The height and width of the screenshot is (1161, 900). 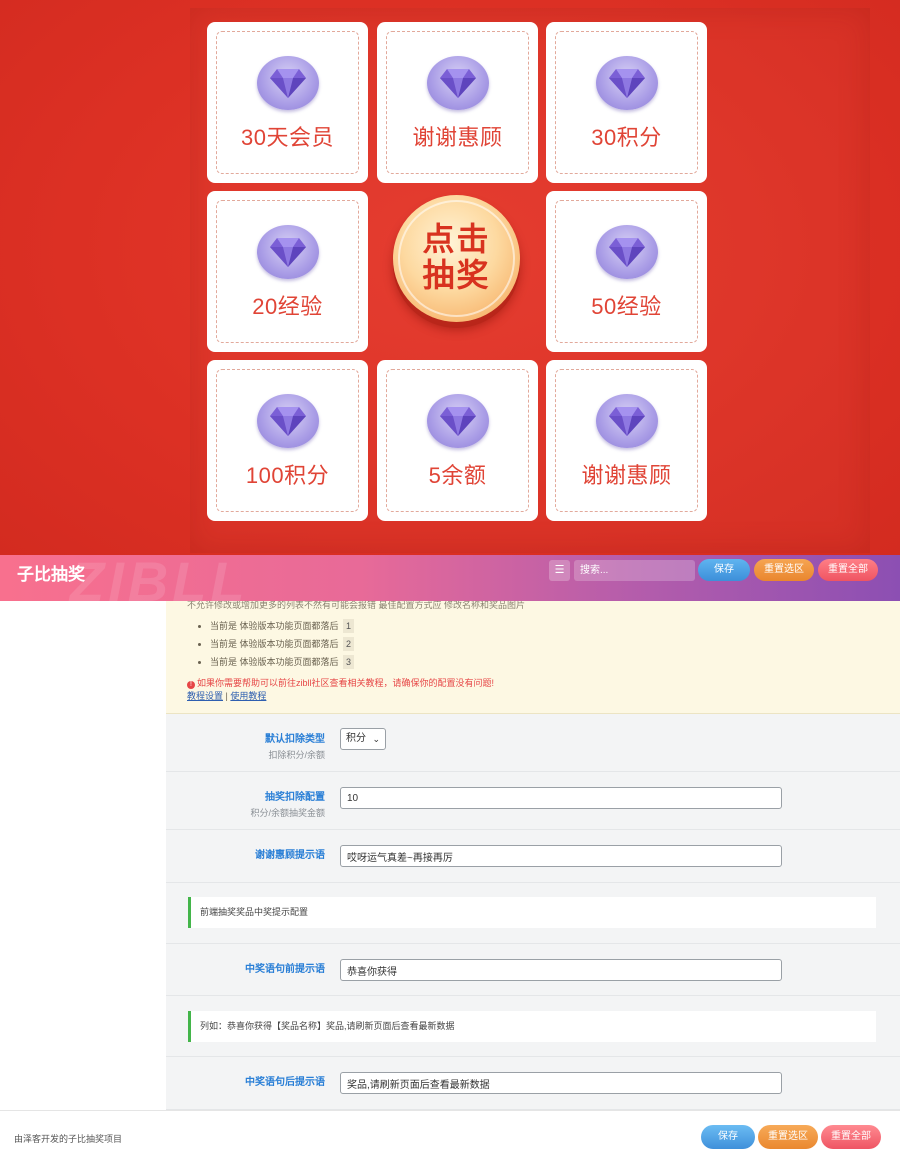 I want to click on header-watermark: ZIBLL, so click(x=159, y=578).